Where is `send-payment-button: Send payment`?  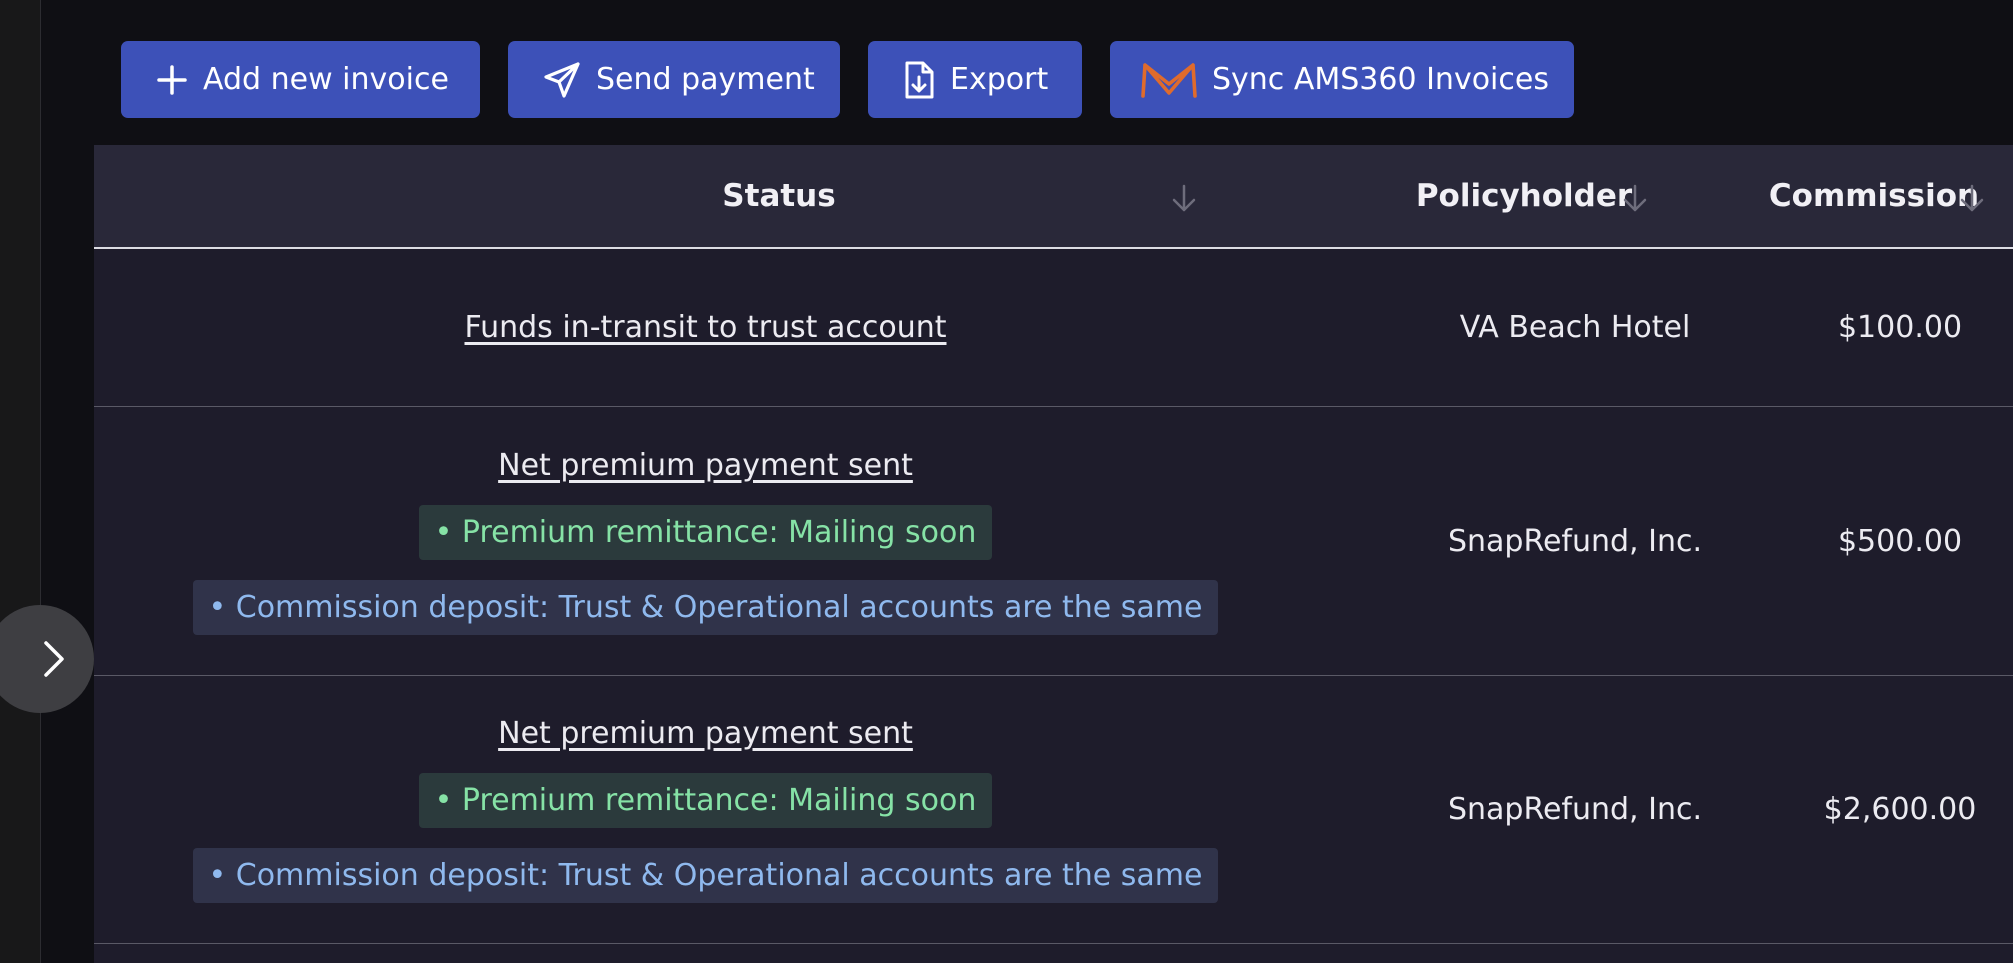
send-payment-button: Send payment is located at coordinates (674, 79).